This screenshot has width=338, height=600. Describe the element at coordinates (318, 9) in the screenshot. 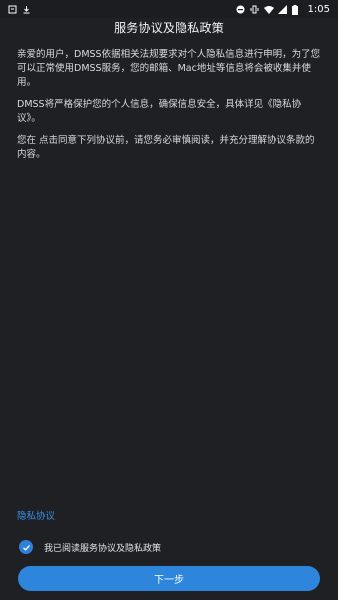

I see `status-time: 1:05` at that location.